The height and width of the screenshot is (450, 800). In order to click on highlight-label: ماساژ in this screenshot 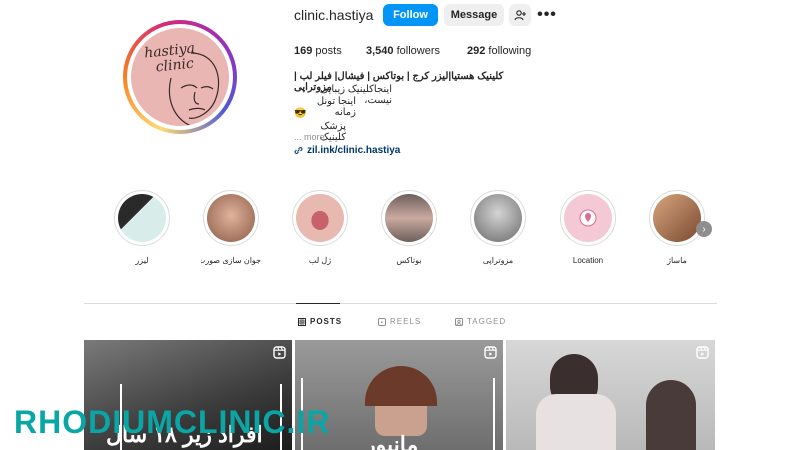, I will do `click(677, 260)`.